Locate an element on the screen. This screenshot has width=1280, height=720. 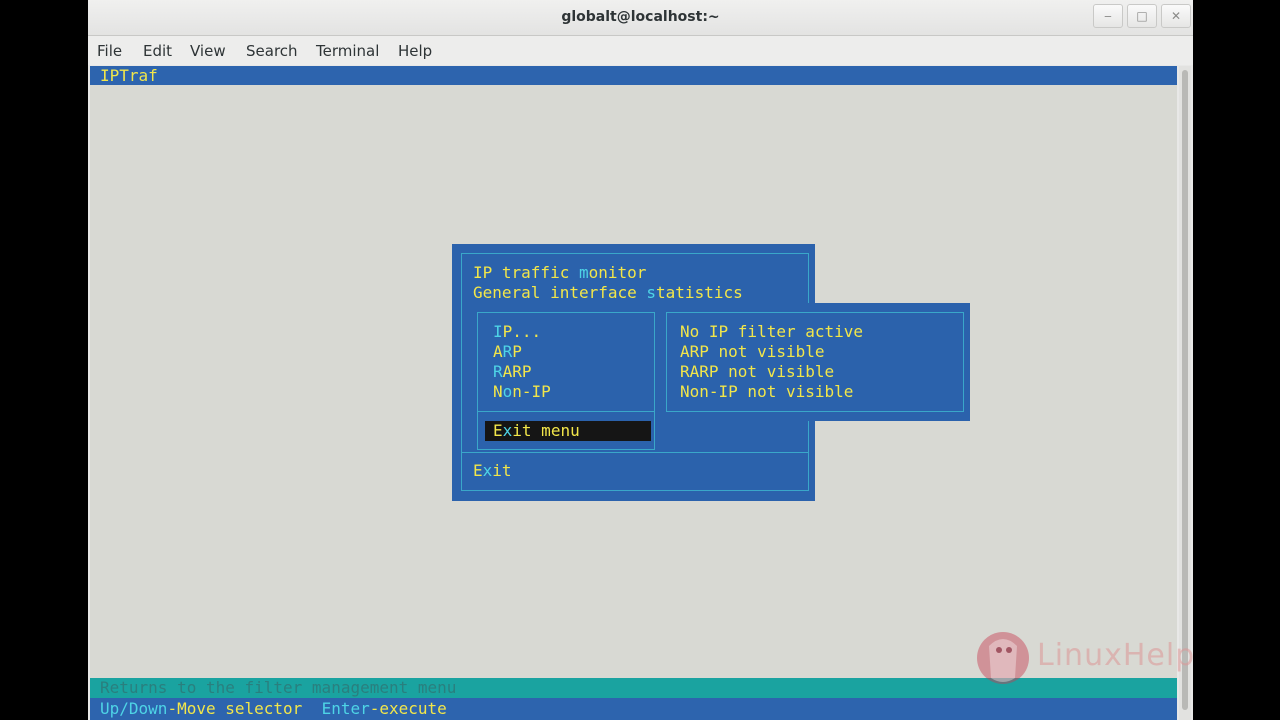
menu-general-interface-statistics: General interface statistics is located at coordinates (608, 293).